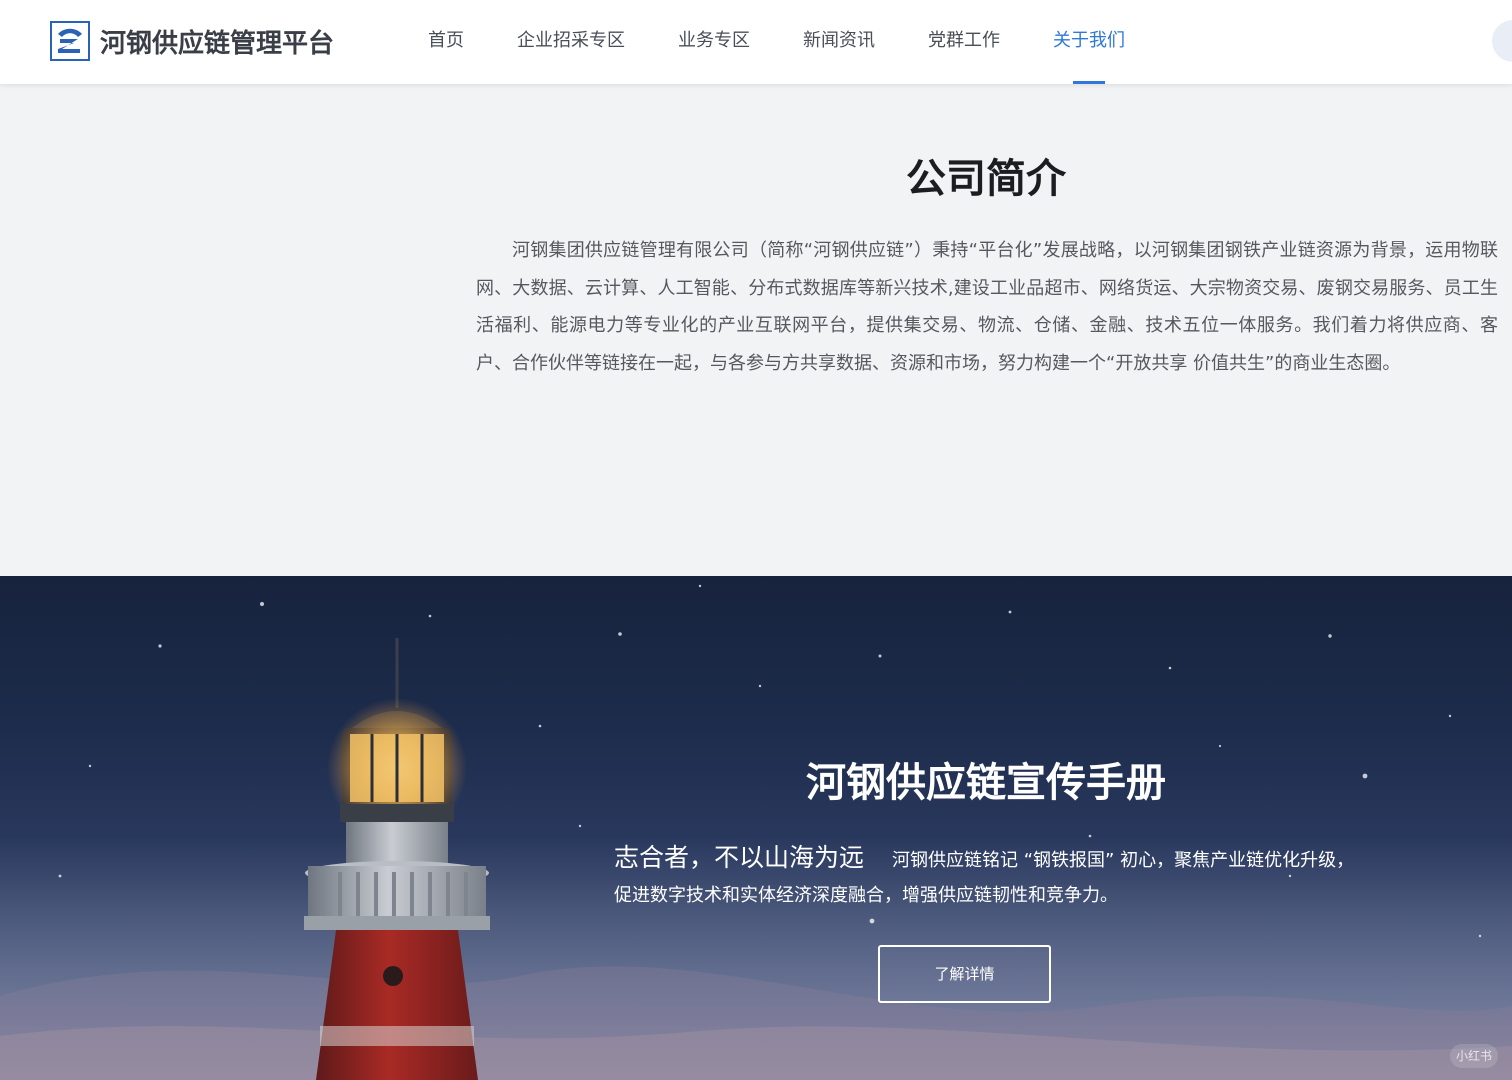 The height and width of the screenshot is (1080, 1512). I want to click on brochure-title: 河钢供应链宣传手册, so click(986, 783).